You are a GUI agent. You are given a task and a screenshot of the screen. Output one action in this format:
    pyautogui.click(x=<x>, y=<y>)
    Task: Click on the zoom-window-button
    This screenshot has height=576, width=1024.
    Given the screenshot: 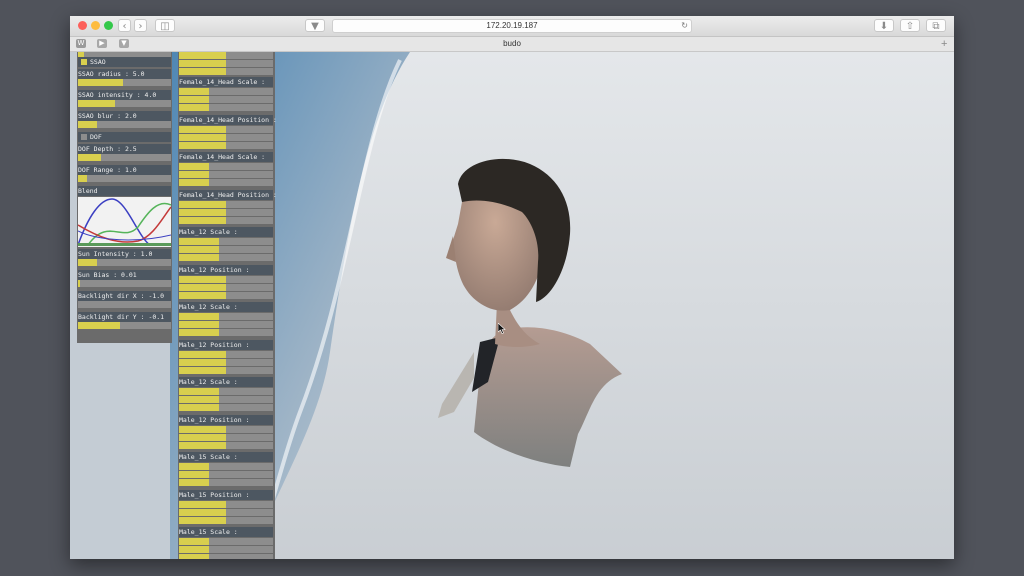 What is the action you would take?
    pyautogui.click(x=108, y=25)
    